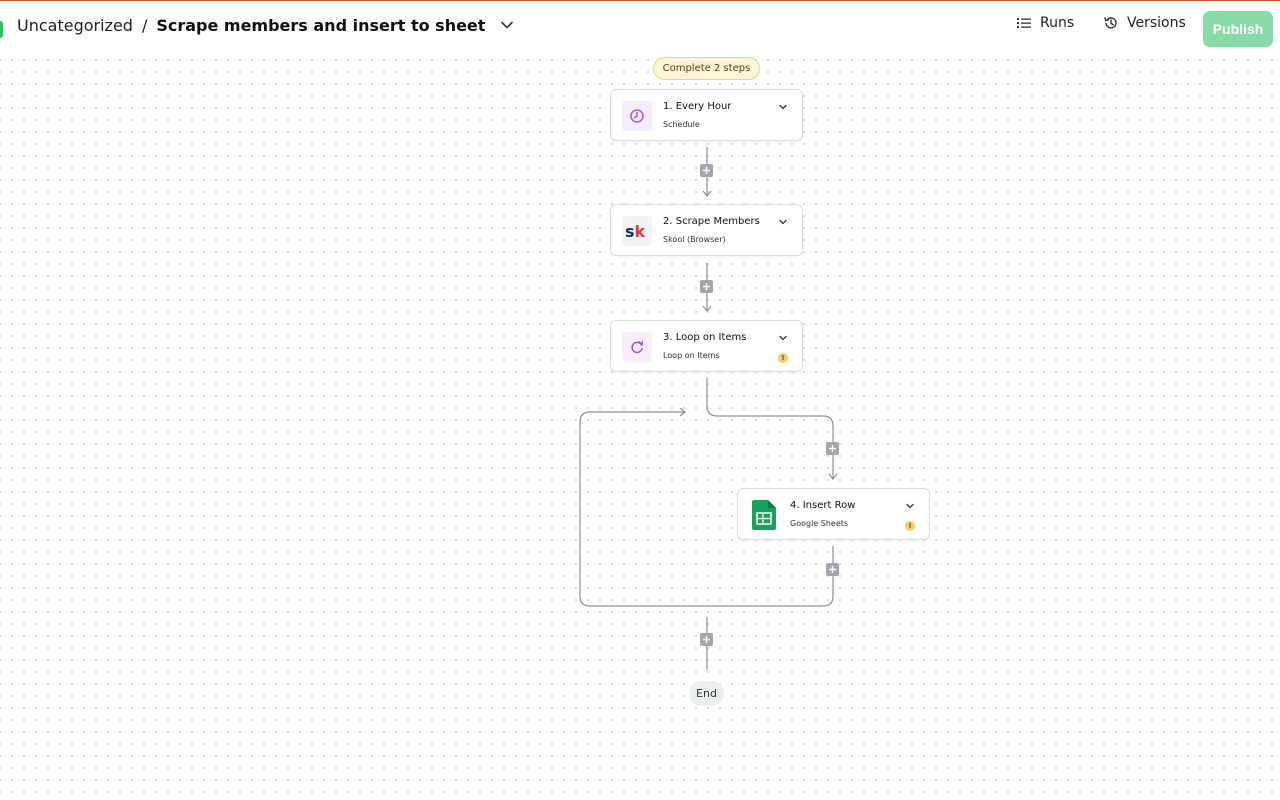 The height and width of the screenshot is (800, 1280). I want to click on step-card-insert-row: 4. Insert Row Google Sheets !, so click(833, 514).